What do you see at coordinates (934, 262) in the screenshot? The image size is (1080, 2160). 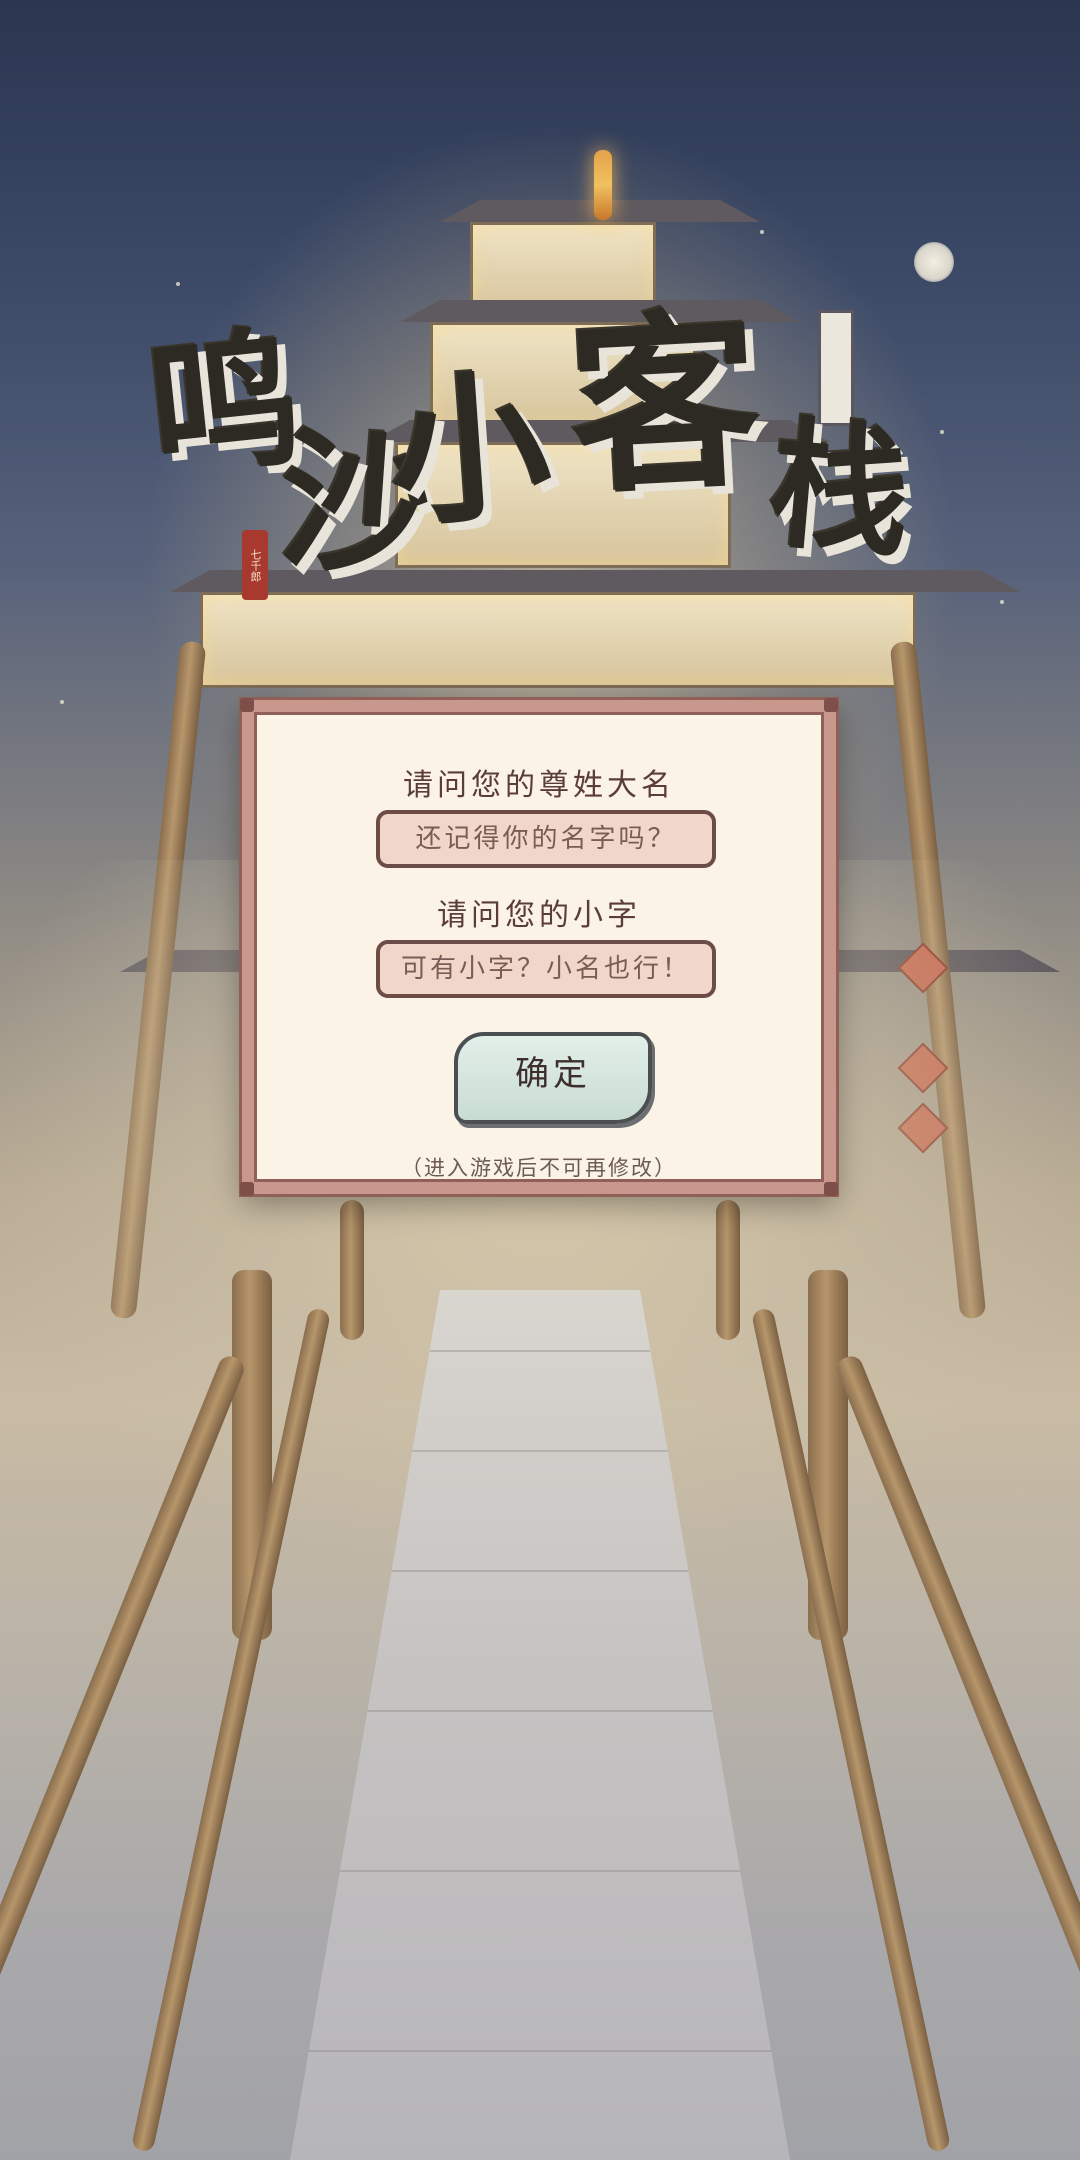 I see `moon` at bounding box center [934, 262].